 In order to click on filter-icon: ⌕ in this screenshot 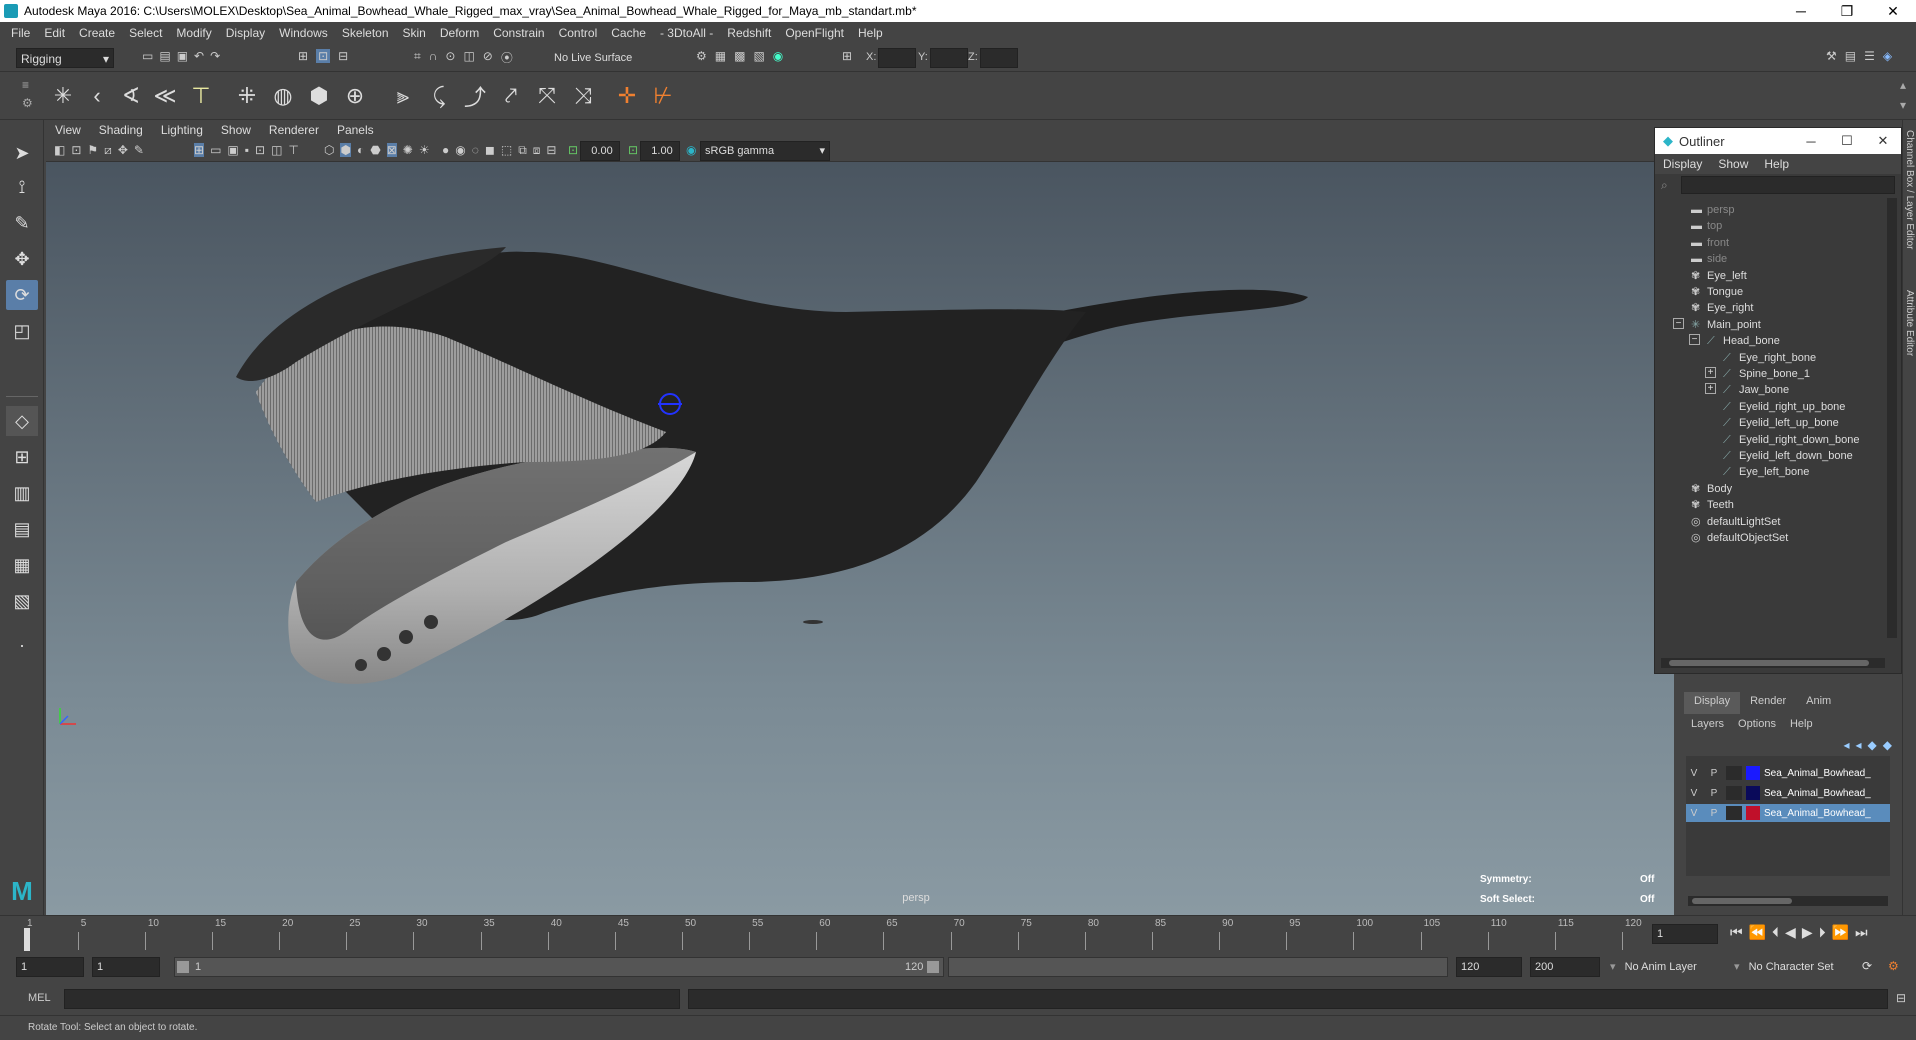, I will do `click(1664, 185)`.